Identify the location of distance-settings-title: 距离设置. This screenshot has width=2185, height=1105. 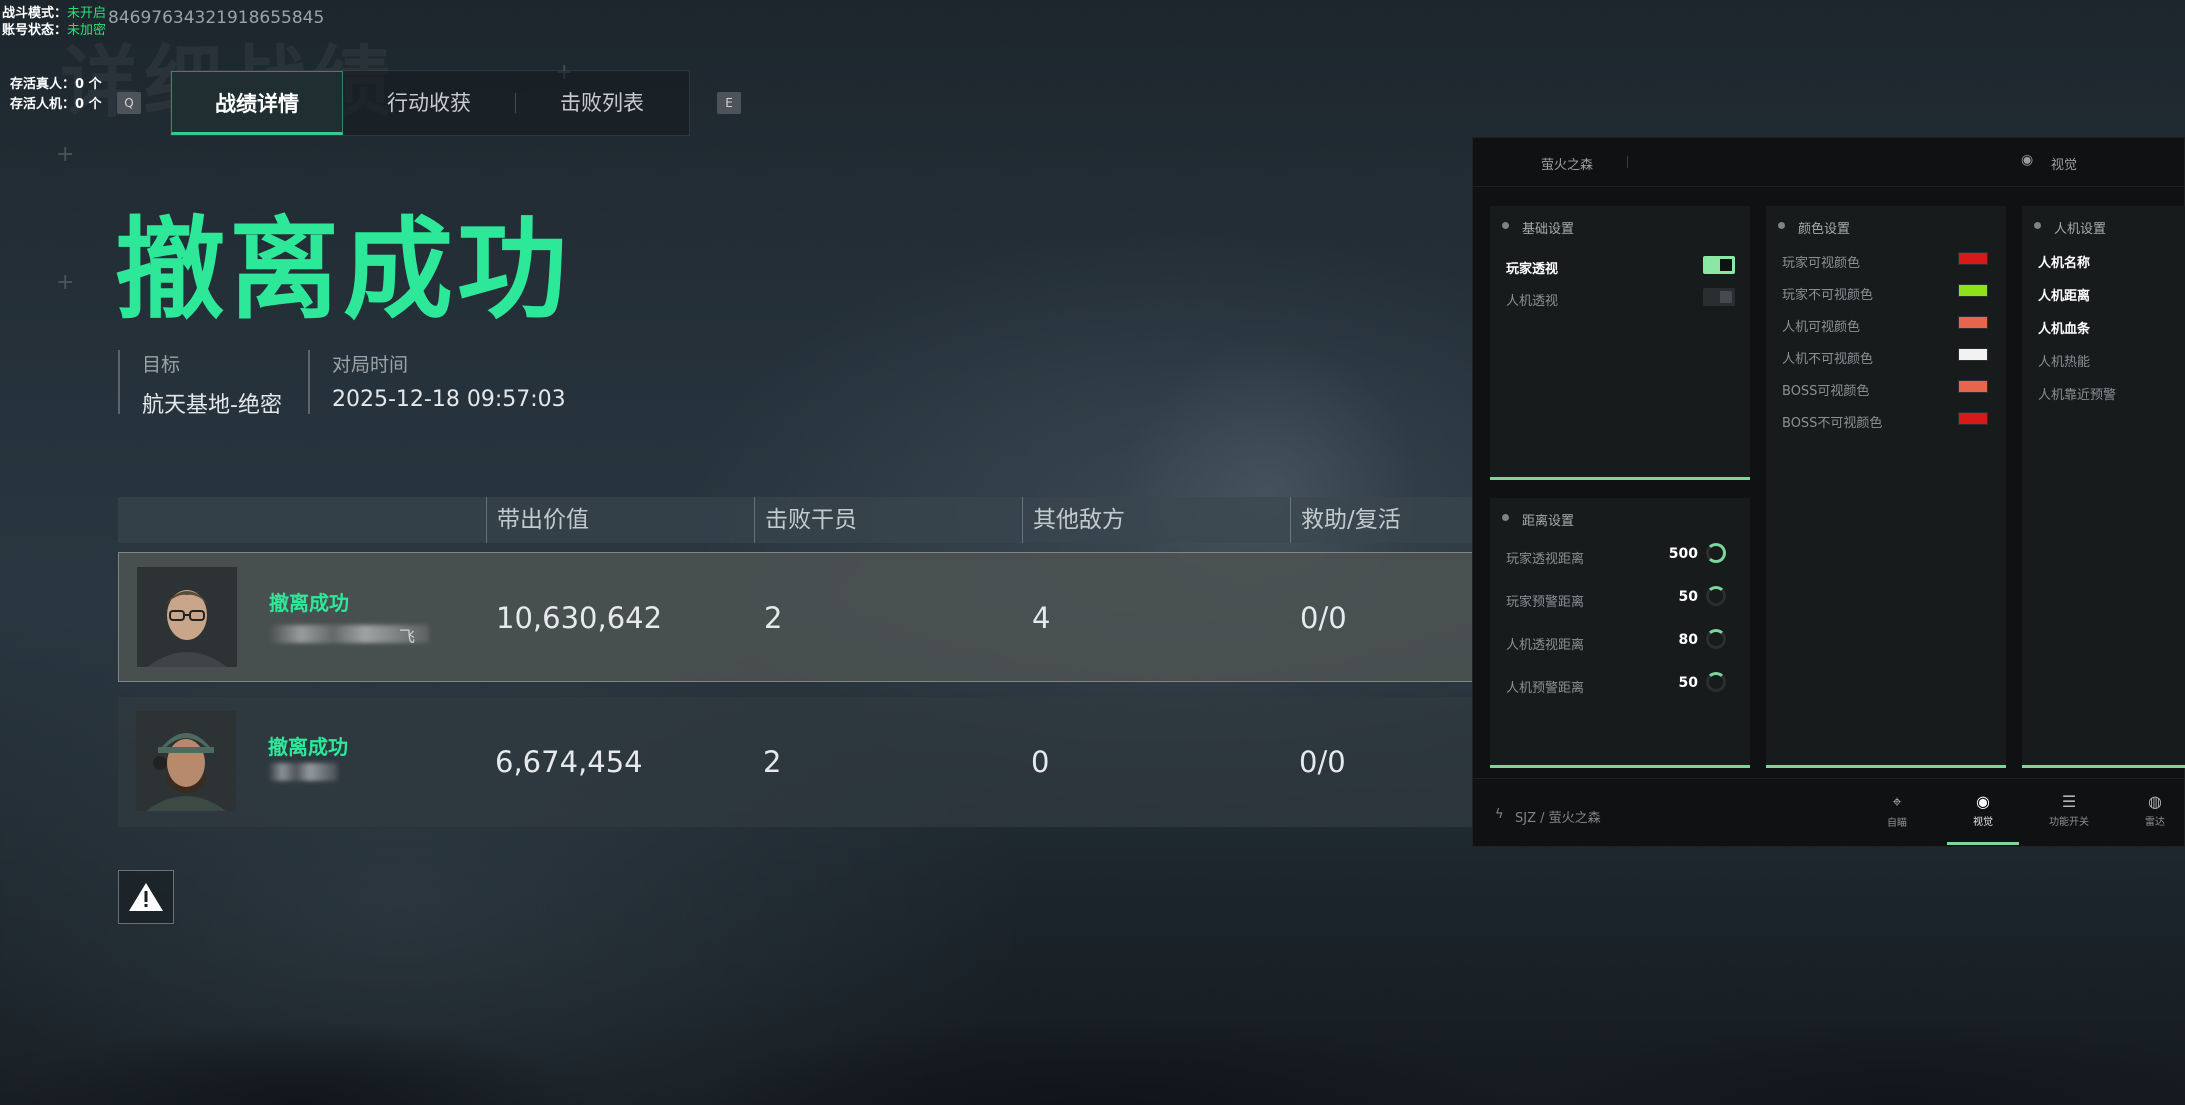
(1548, 521).